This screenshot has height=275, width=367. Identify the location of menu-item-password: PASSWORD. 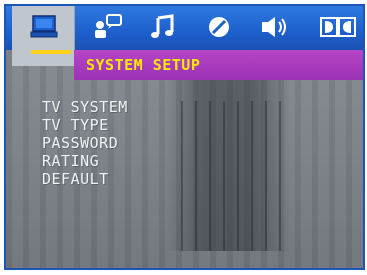
(85, 143).